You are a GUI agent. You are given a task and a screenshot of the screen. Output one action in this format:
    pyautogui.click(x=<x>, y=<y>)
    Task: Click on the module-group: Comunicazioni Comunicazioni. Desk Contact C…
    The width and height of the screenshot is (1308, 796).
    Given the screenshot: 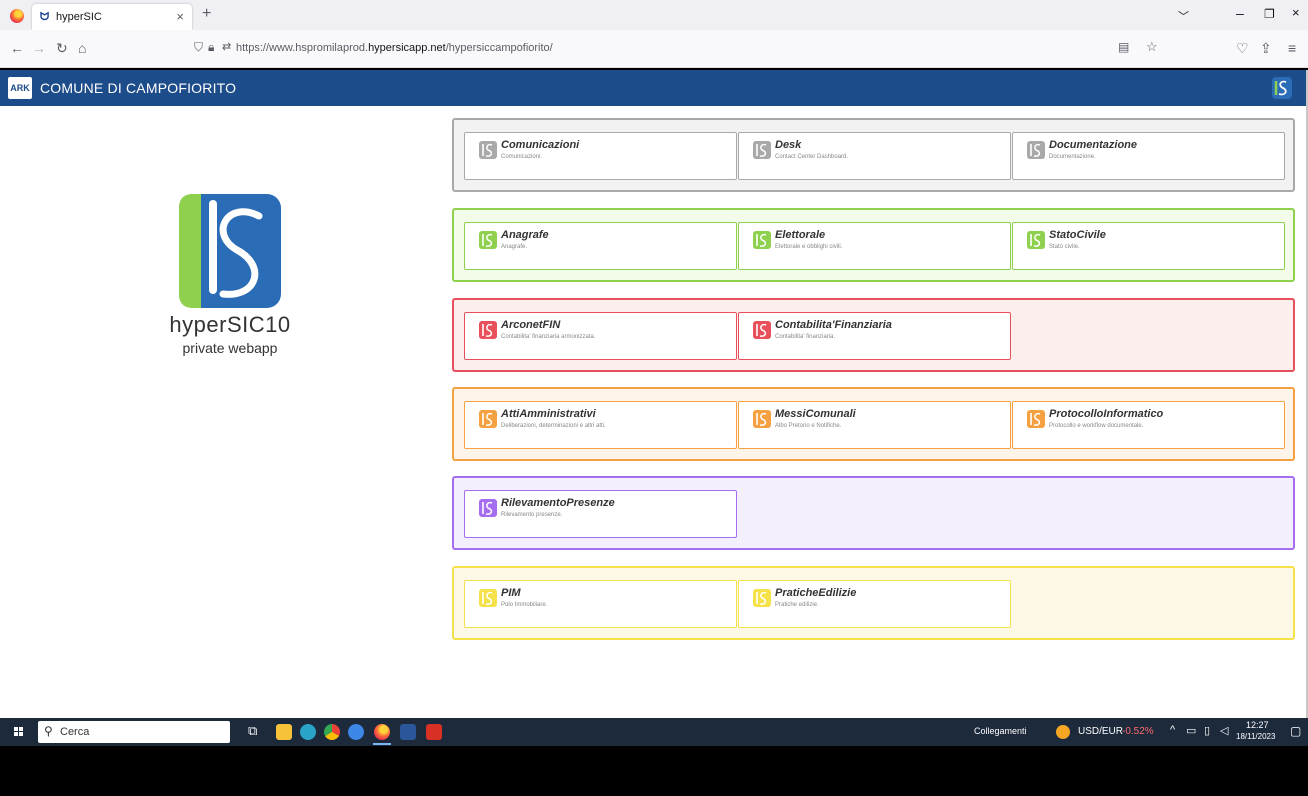 What is the action you would take?
    pyautogui.click(x=873, y=155)
    